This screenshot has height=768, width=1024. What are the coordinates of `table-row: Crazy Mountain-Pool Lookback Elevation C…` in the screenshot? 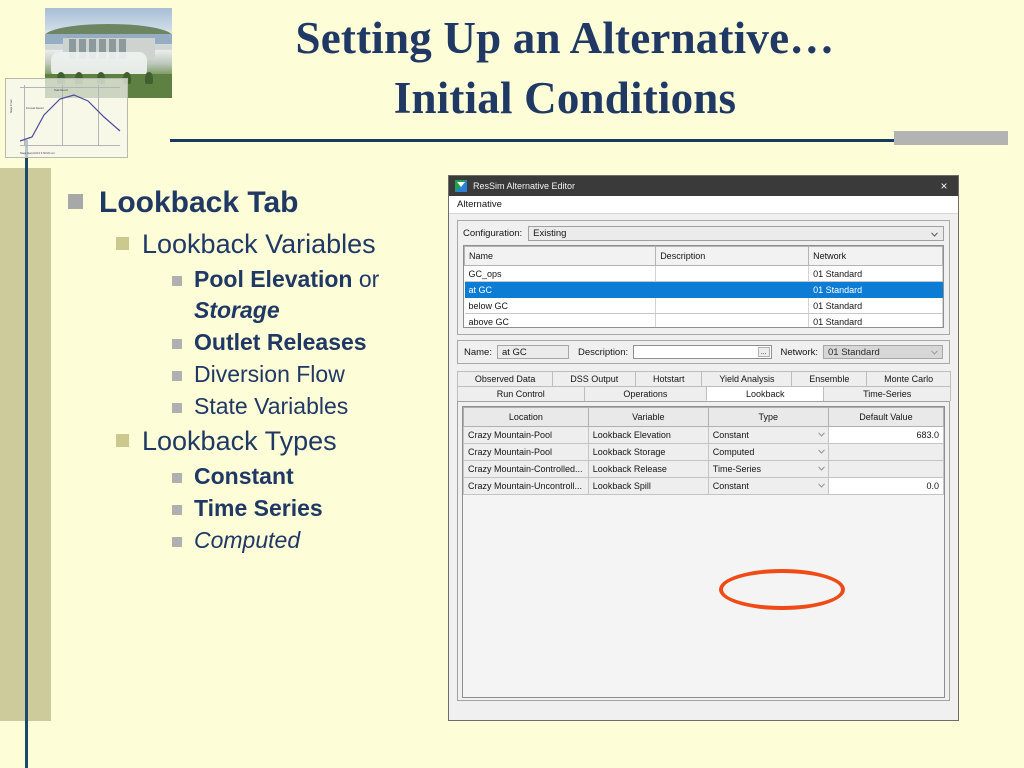 It's located at (703, 435).